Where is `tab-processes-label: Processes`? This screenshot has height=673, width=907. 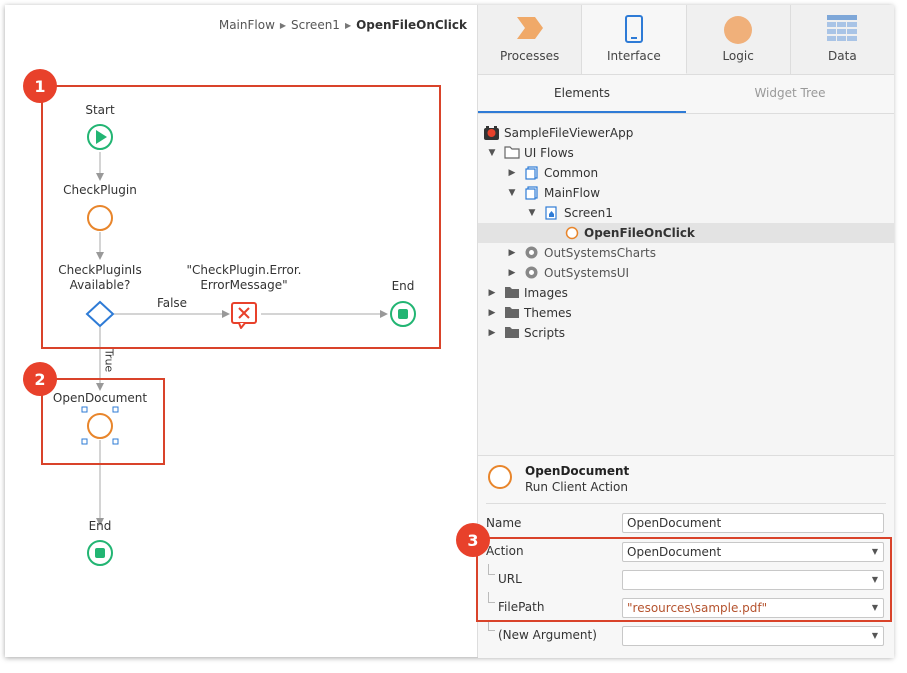
tab-processes-label: Processes is located at coordinates (530, 56).